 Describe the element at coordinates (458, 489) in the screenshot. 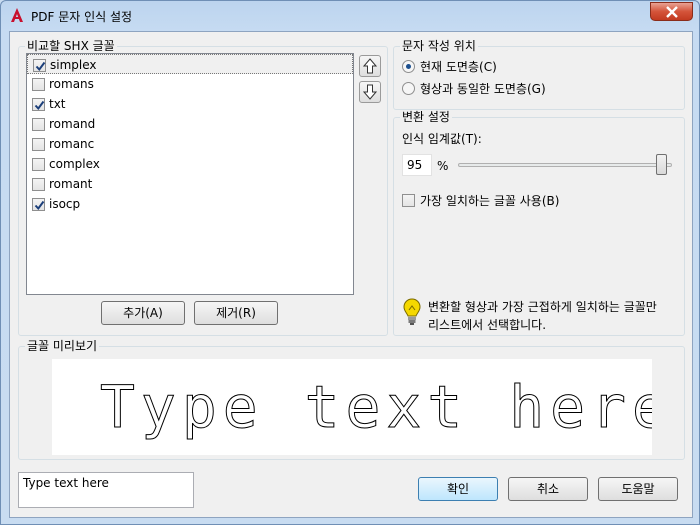

I see `ok-button: 확인` at that location.